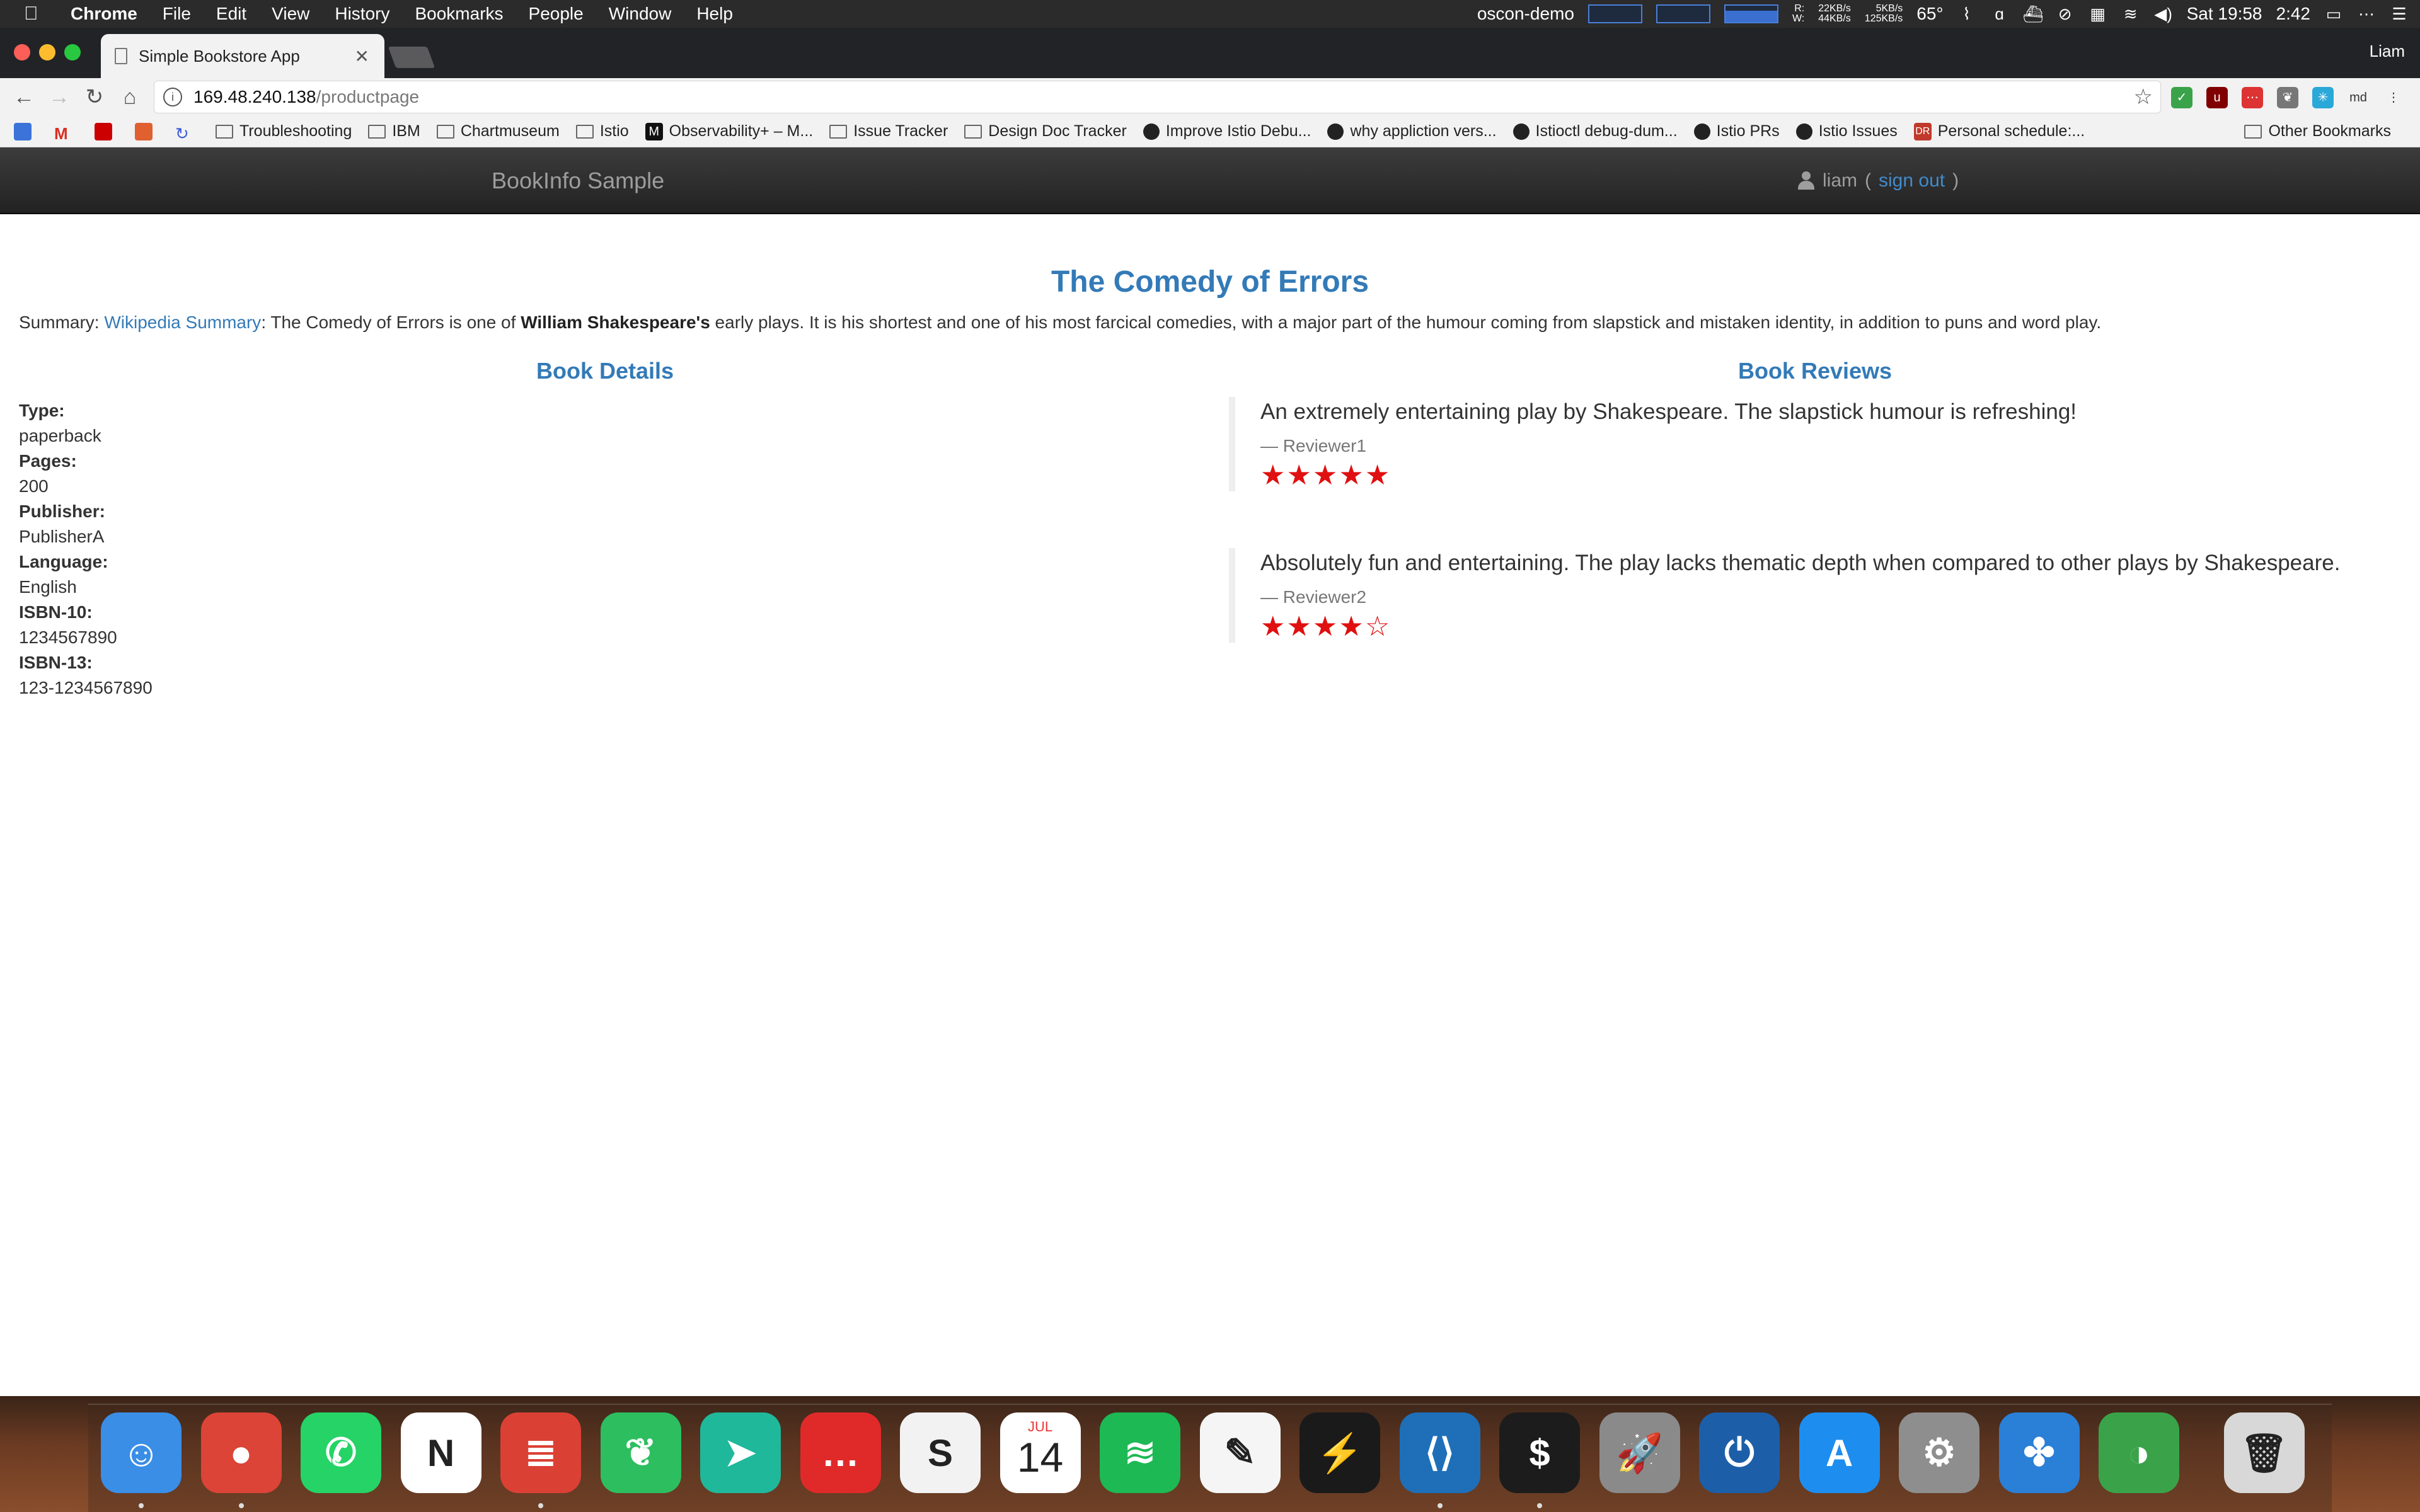 The image size is (2420, 1512). I want to click on address-bar: i 169.48.240.138 /productpage ☆, so click(1157, 97).